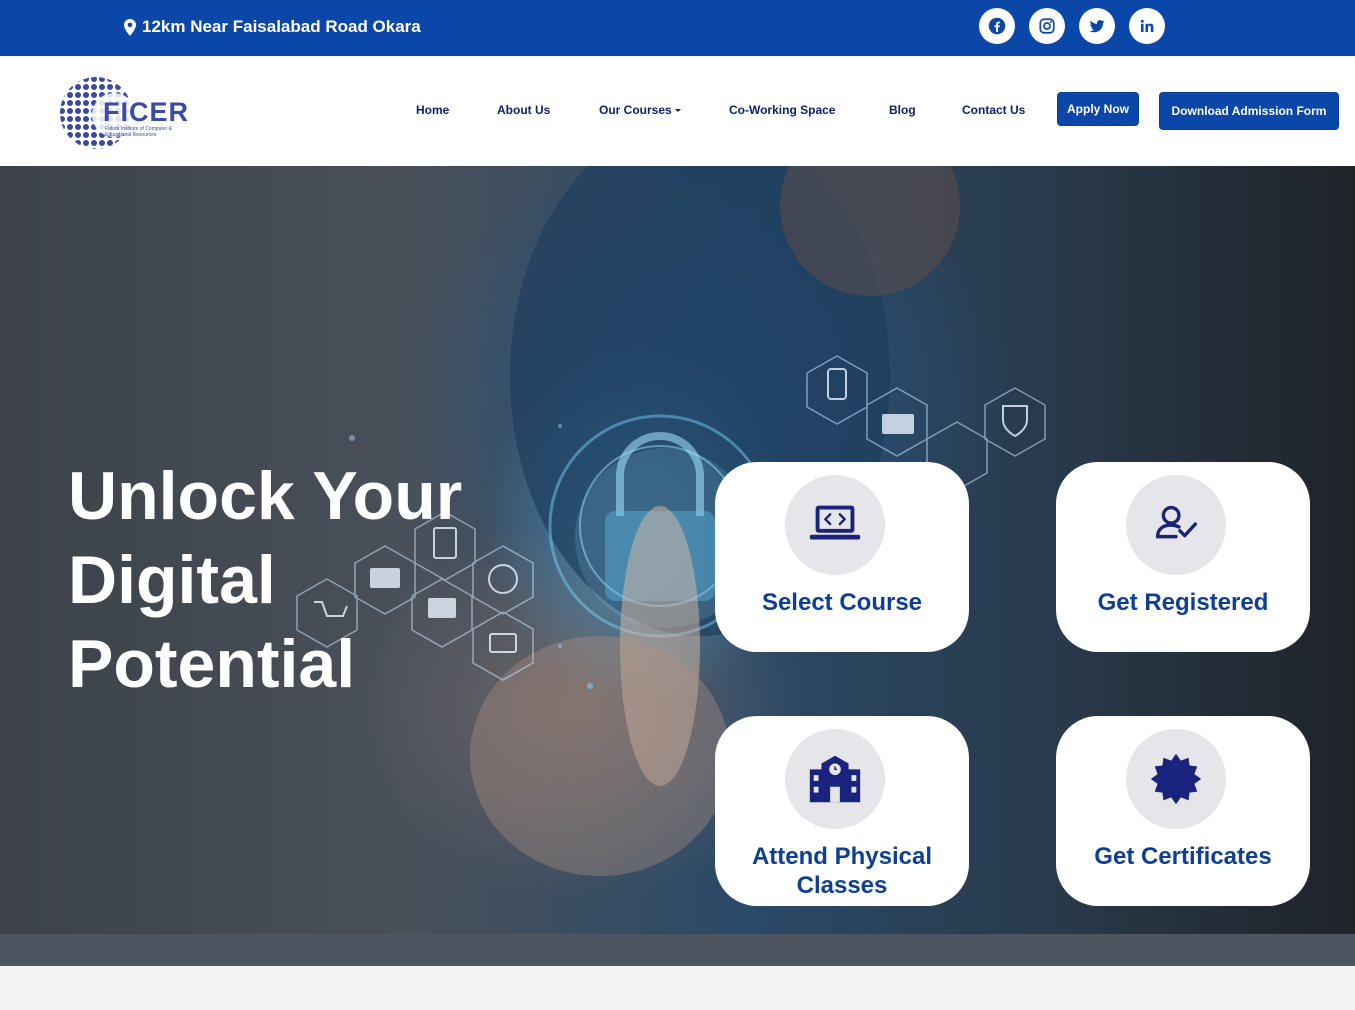  Describe the element at coordinates (1183, 856) in the screenshot. I see `card-label: Get Certificates` at that location.